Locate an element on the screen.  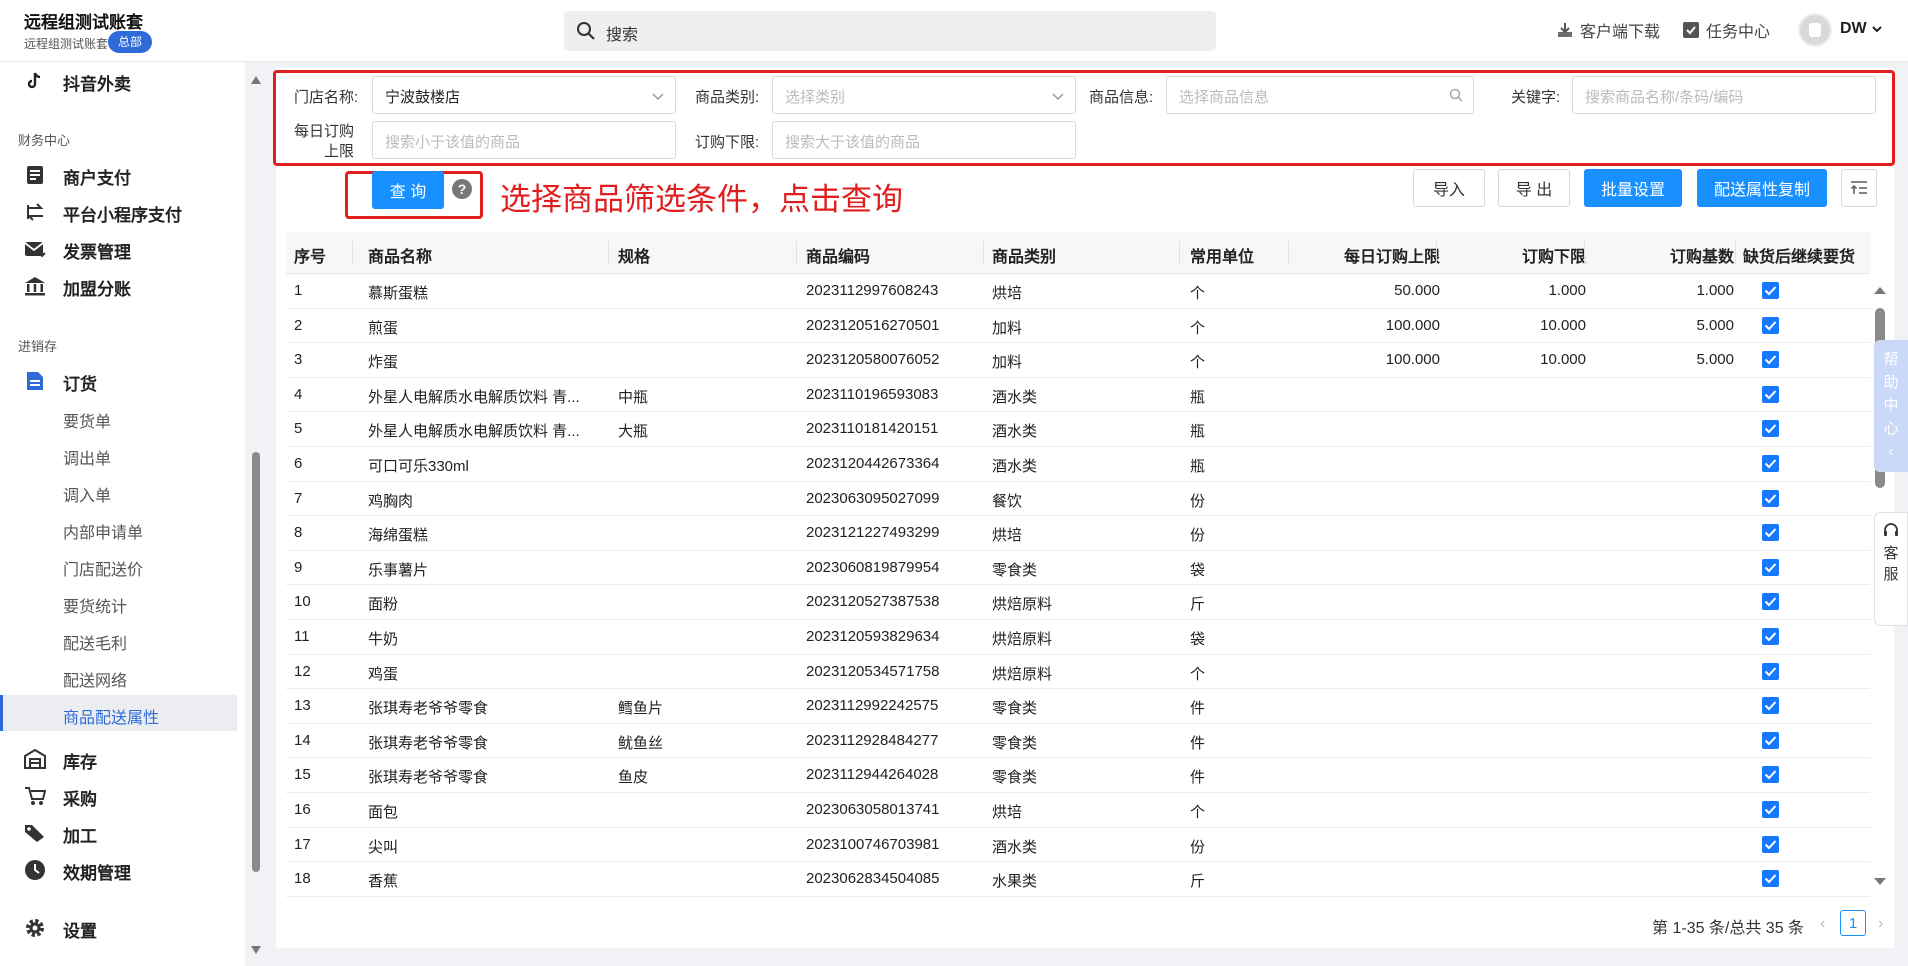
help-center-tab: 帮 助 中 心 ‹ is located at coordinates (1891, 406).